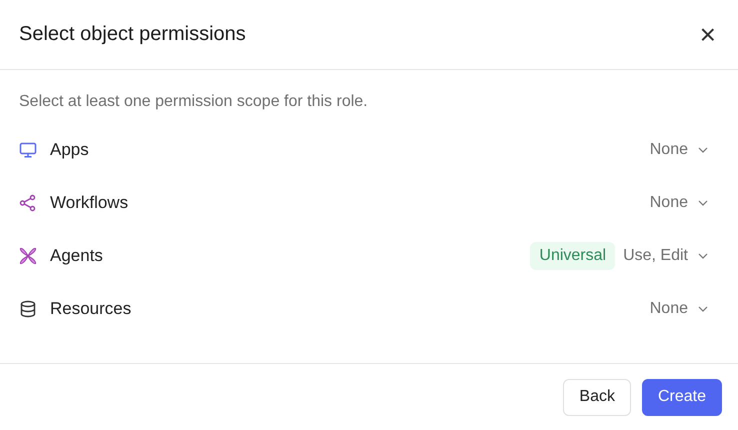 The height and width of the screenshot is (430, 738). I want to click on flower-icon, so click(28, 255).